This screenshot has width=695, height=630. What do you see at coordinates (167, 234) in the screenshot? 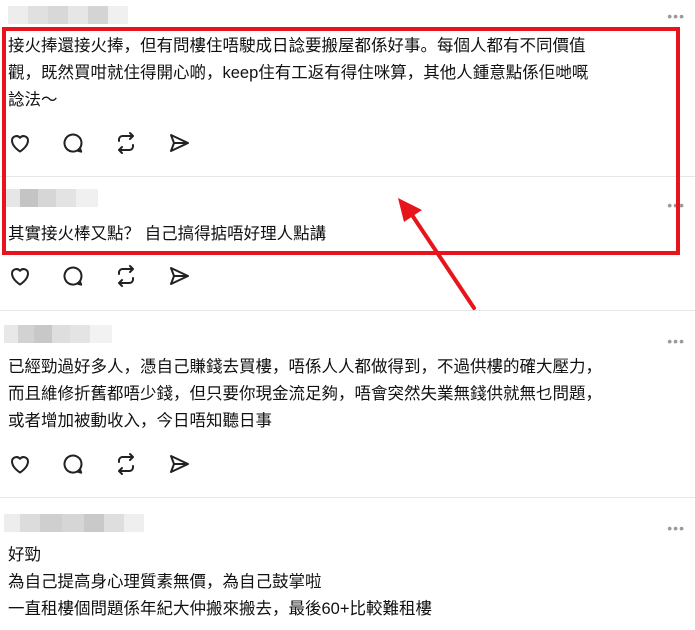
I see `post-text: 其實接火棒又點？ 自己搞得掂唔好理人點講` at bounding box center [167, 234].